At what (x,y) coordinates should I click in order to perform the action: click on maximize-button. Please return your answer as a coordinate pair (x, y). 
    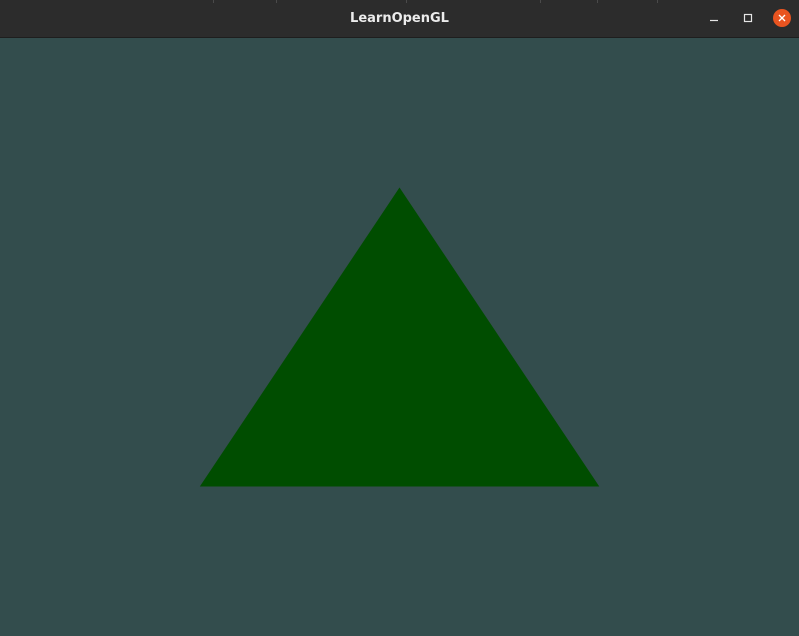
    Looking at the image, I should click on (748, 18).